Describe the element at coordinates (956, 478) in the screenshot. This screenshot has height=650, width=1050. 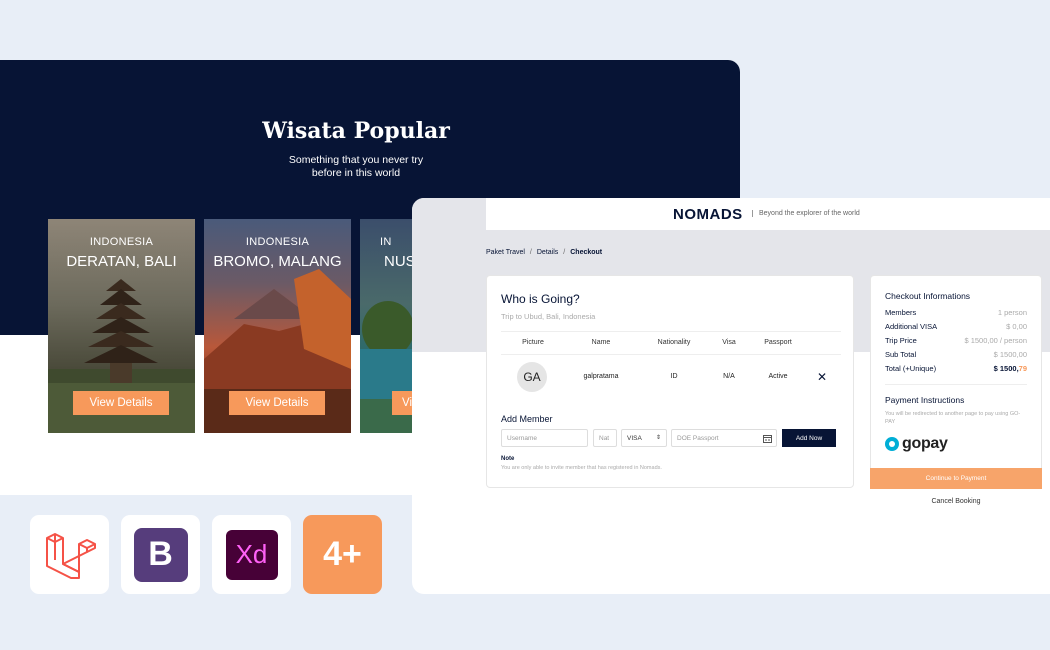
I see `continue-to-payment-button: Continue to Payment` at that location.